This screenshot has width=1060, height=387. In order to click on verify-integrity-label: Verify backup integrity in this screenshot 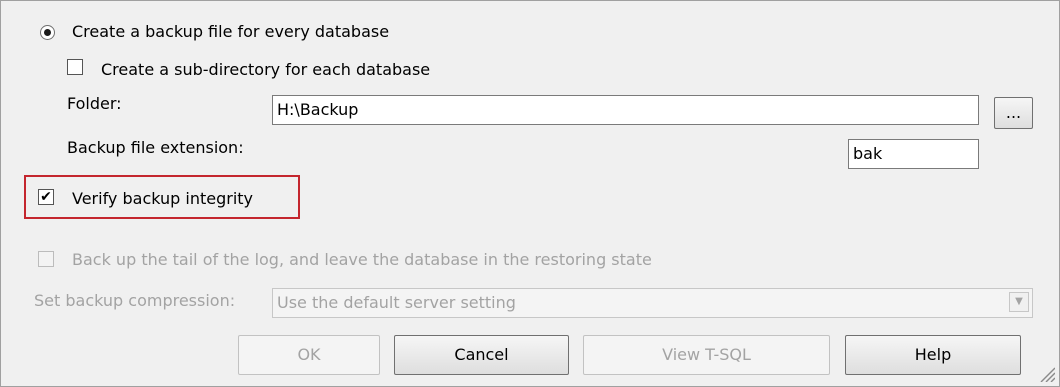, I will do `click(163, 198)`.